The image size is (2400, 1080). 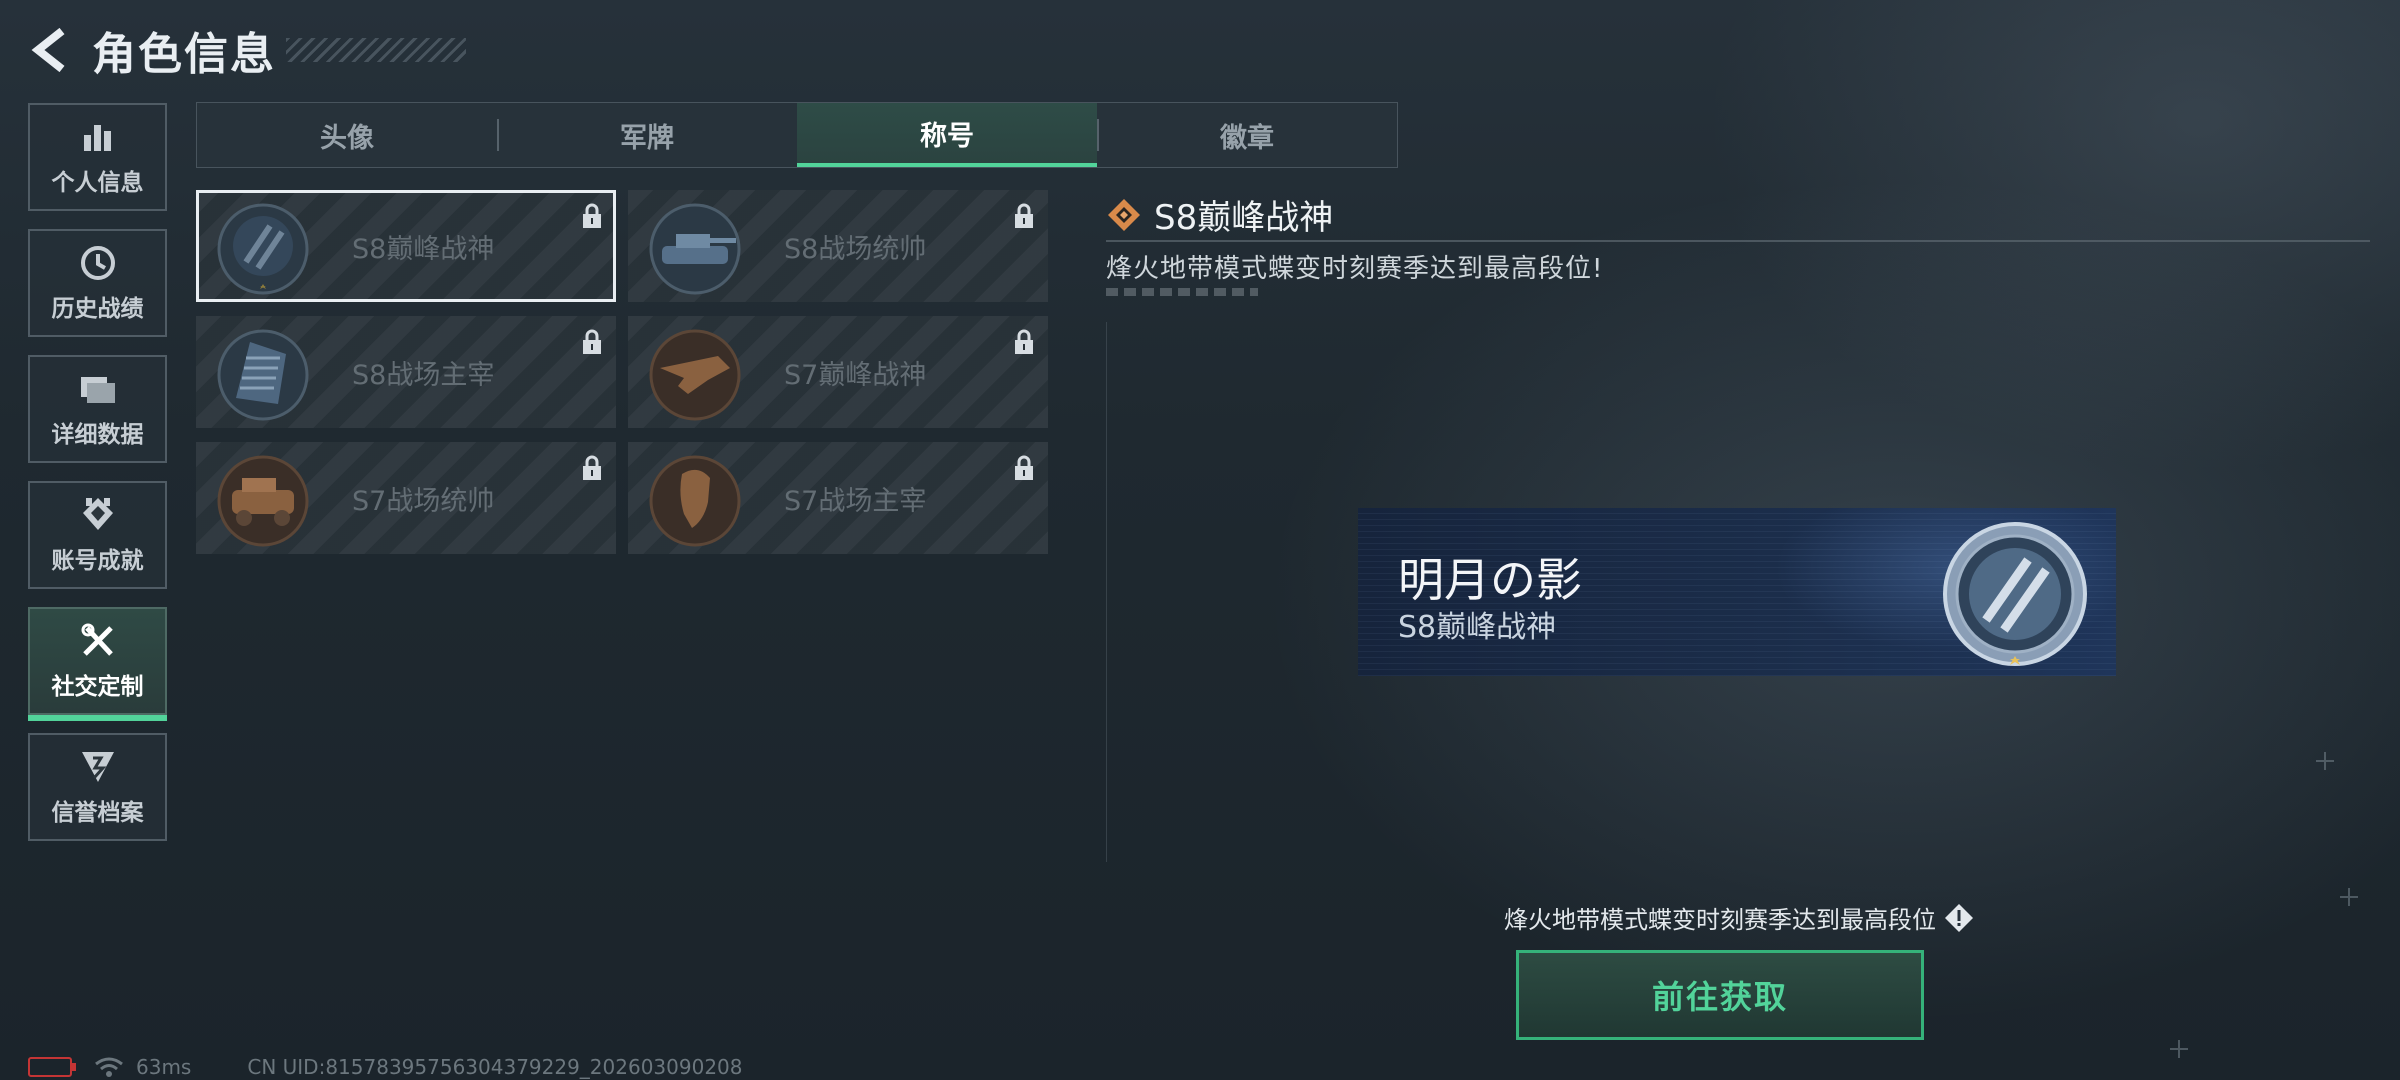 I want to click on title-card-s7-commander: S7战场统帅, so click(x=406, y=498).